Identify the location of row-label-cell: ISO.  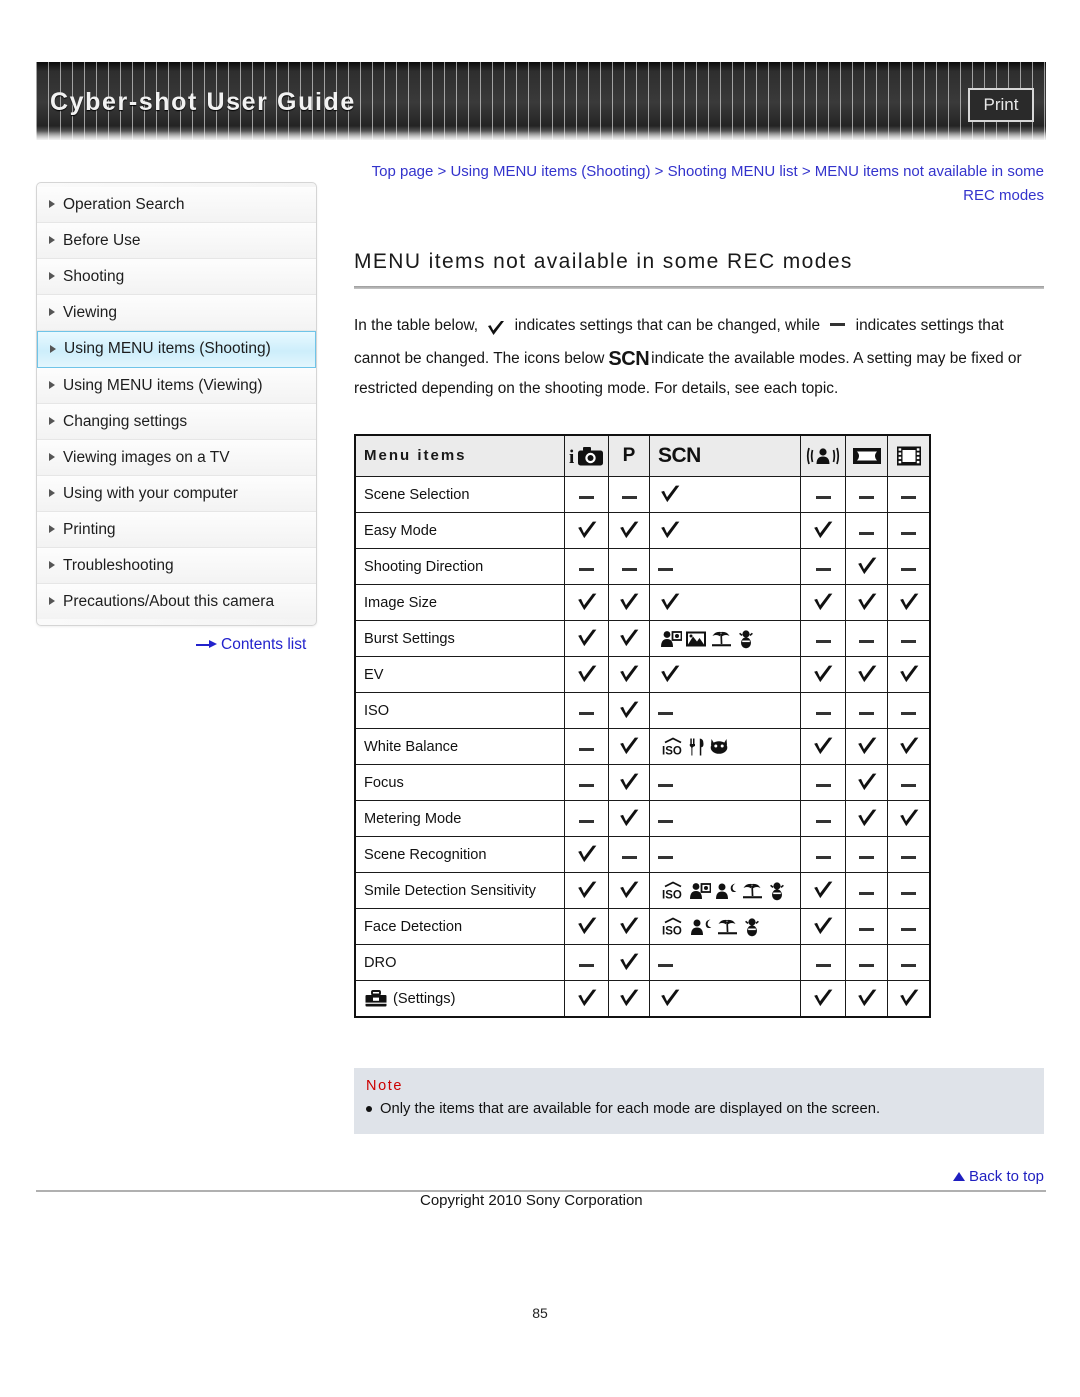
(459, 710).